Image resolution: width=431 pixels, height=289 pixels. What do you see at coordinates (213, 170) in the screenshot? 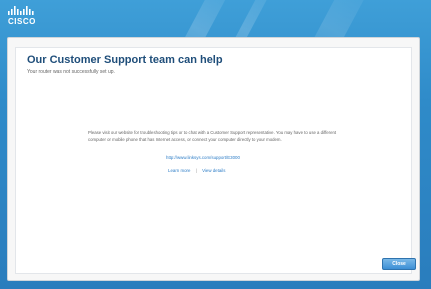
I see `view-details-link: View details` at bounding box center [213, 170].